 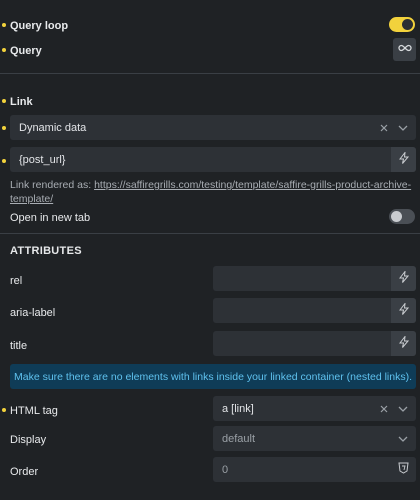 I want to click on shield-icon, so click(x=403, y=469).